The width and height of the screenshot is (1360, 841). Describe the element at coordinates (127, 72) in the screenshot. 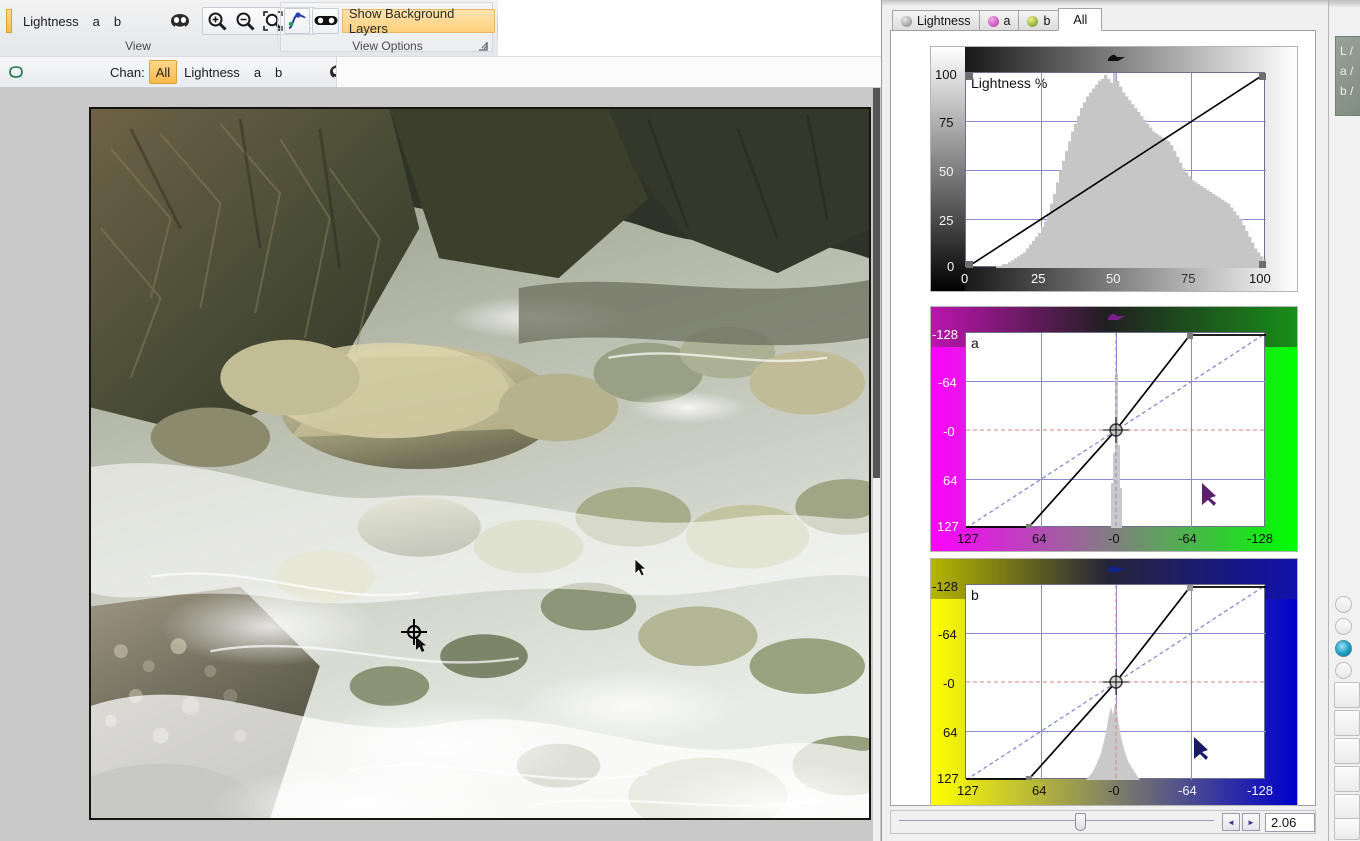

I see `chan-label: Chan:` at that location.